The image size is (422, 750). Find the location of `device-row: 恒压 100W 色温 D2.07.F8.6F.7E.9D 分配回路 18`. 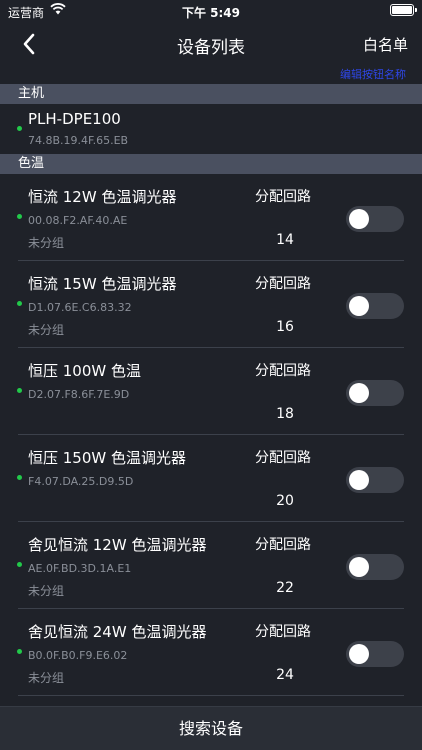

device-row: 恒压 100W 色温 D2.07.F8.6F.7E.9D 分配回路 18 is located at coordinates (211, 391).